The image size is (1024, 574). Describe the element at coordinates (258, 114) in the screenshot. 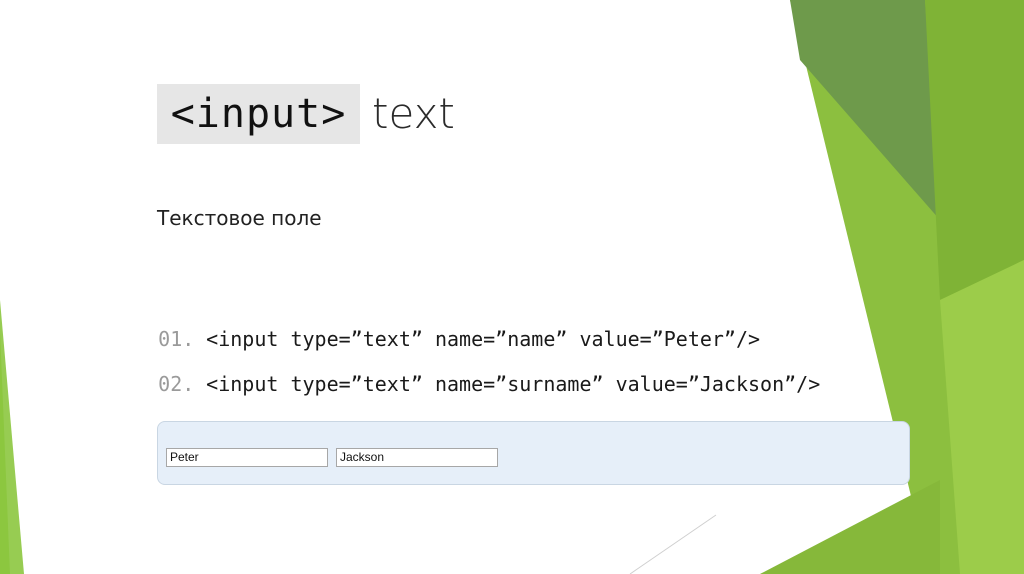

I see `title-code-tag: <input>` at that location.